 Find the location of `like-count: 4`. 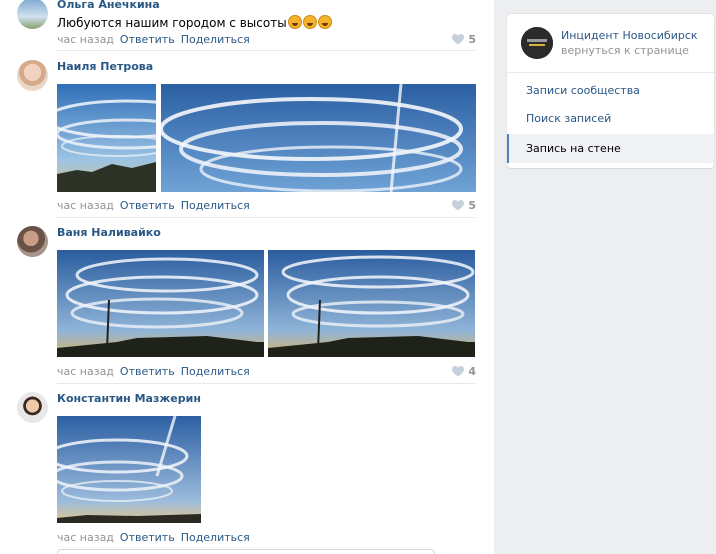

like-count: 4 is located at coordinates (472, 371).